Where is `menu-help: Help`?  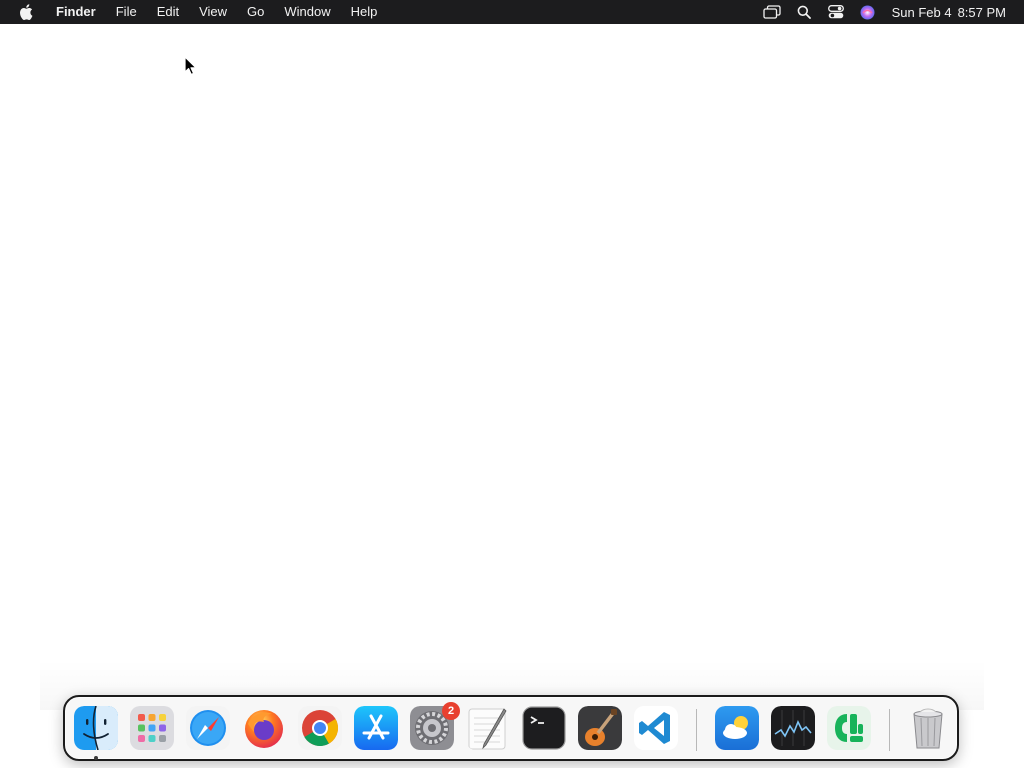
menu-help: Help is located at coordinates (364, 12).